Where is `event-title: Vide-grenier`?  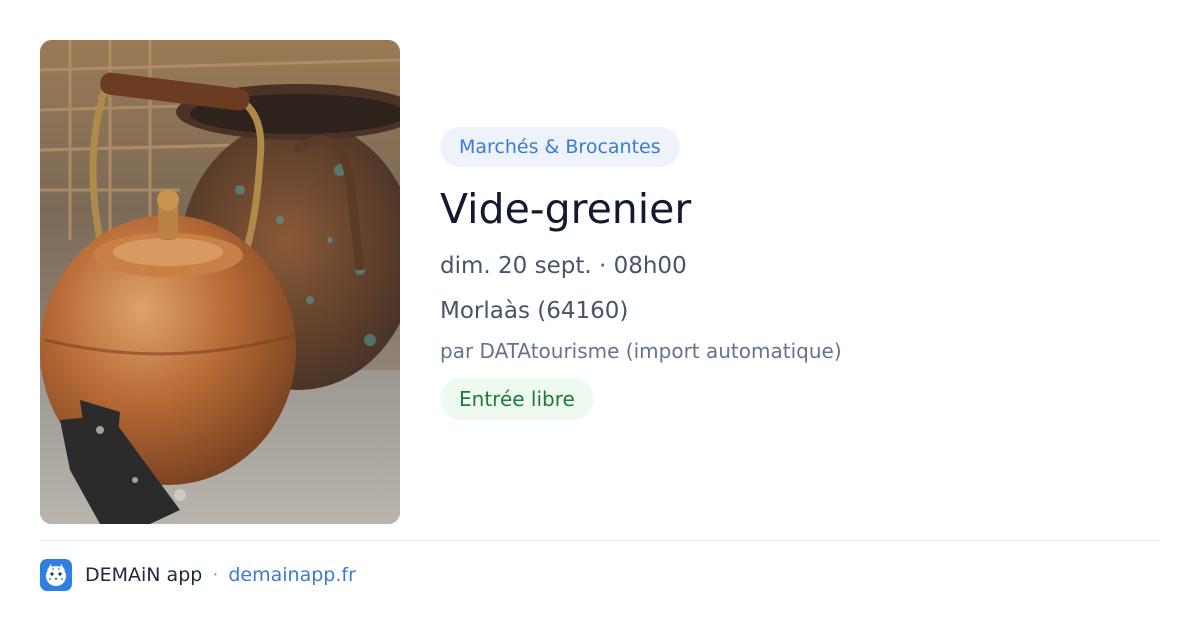 event-title: Vide-grenier is located at coordinates (566, 209).